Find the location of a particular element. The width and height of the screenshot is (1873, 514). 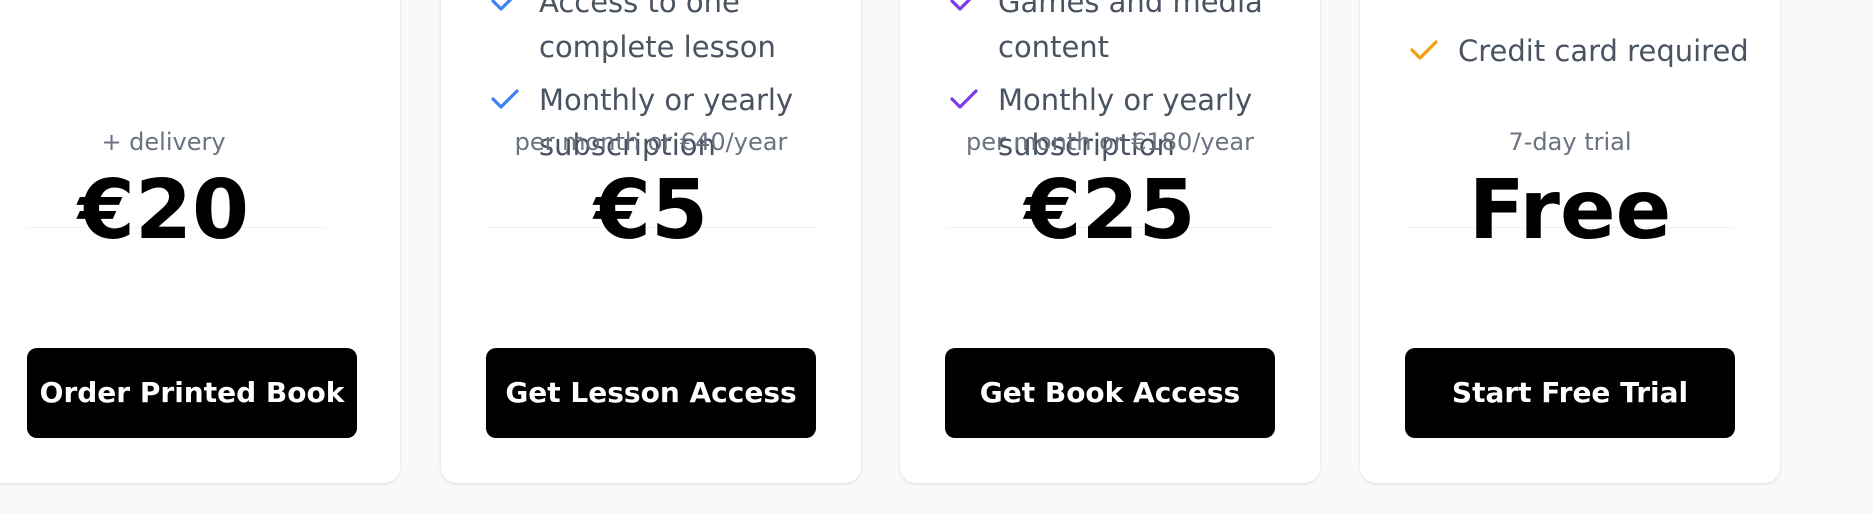

feature-text: complete lesson is located at coordinates (657, 47).